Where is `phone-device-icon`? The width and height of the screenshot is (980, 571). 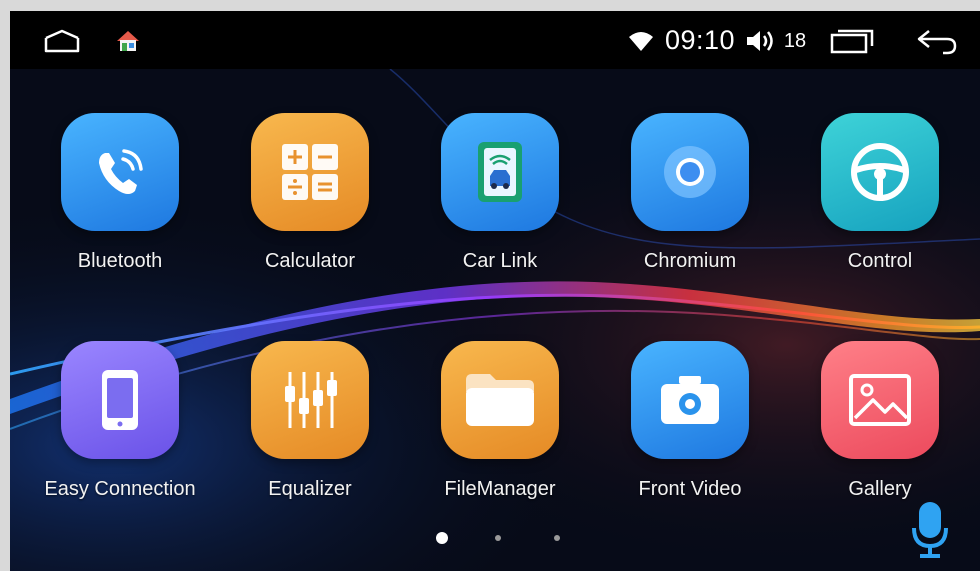 phone-device-icon is located at coordinates (120, 400).